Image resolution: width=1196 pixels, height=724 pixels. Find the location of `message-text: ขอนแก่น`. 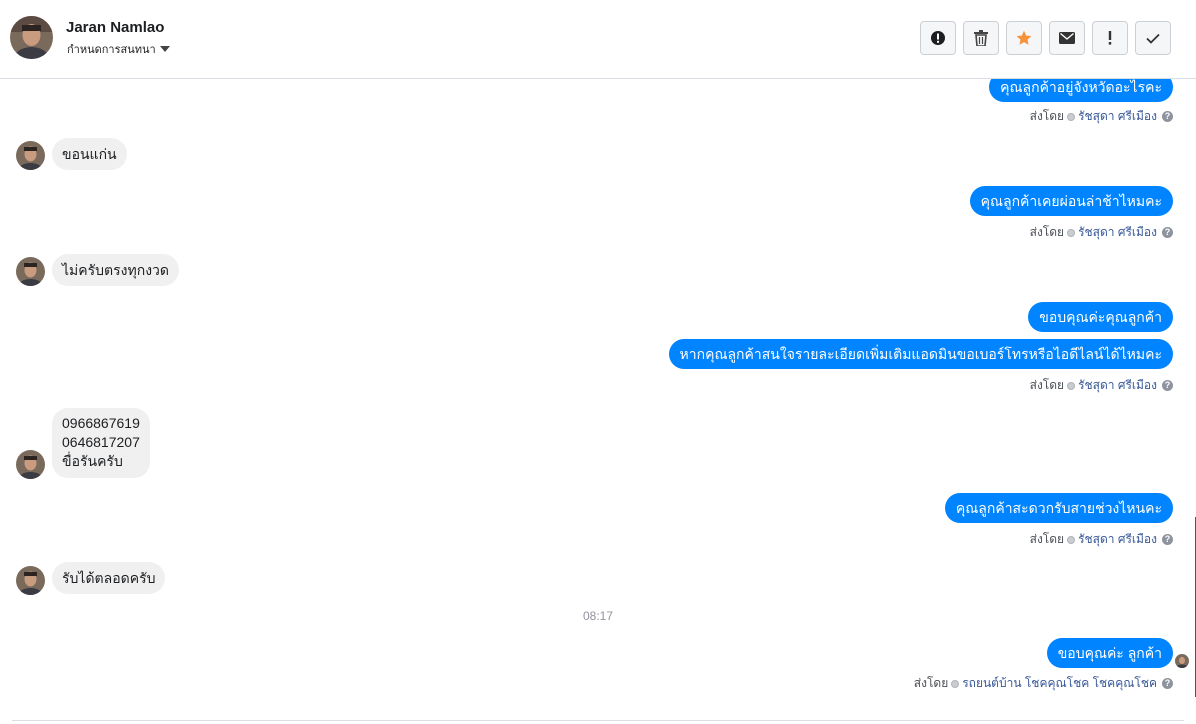

message-text: ขอนแก่น is located at coordinates (89, 154).